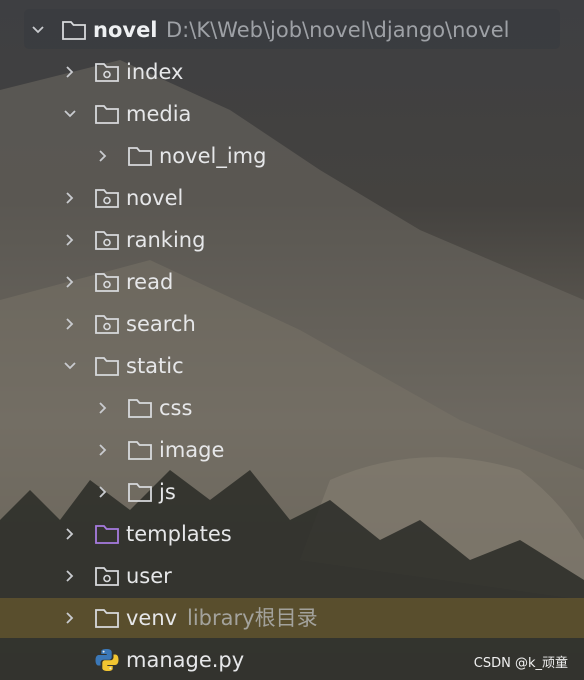  Describe the element at coordinates (107, 660) in the screenshot. I see `python-file-icon` at that location.